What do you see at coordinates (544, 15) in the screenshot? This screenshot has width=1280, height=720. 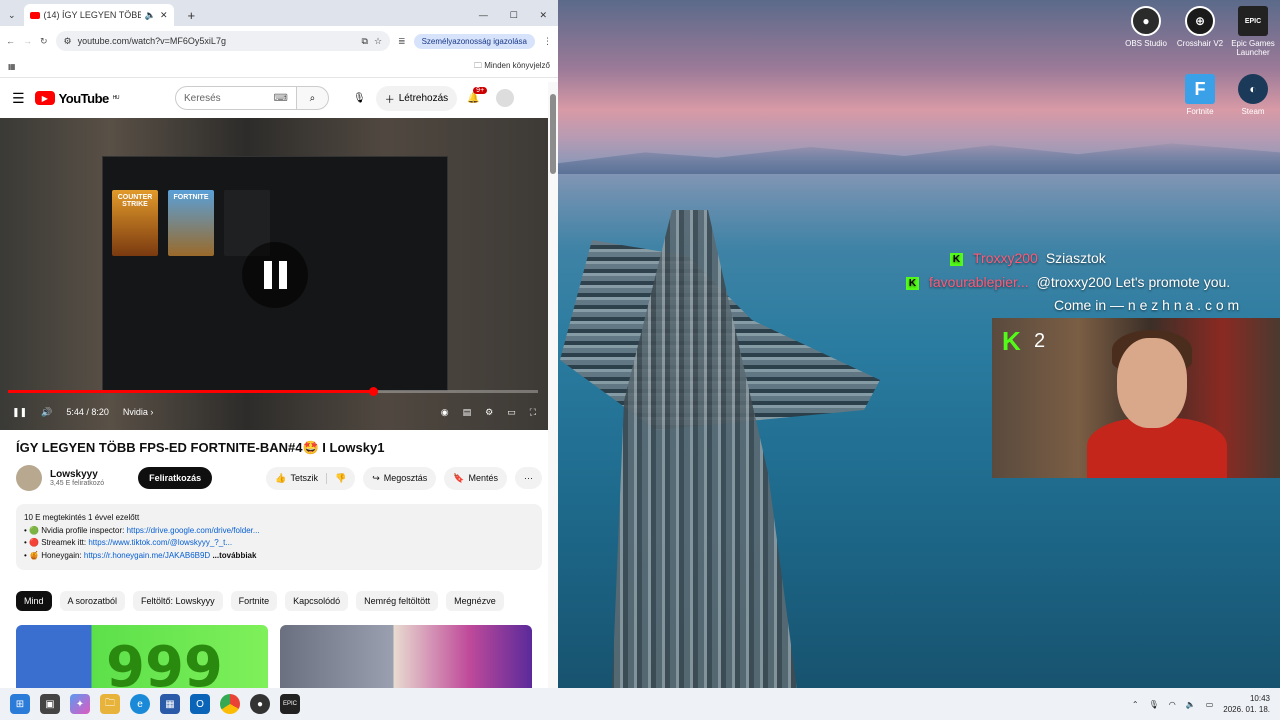 I see `close-window-icon: ✕` at bounding box center [544, 15].